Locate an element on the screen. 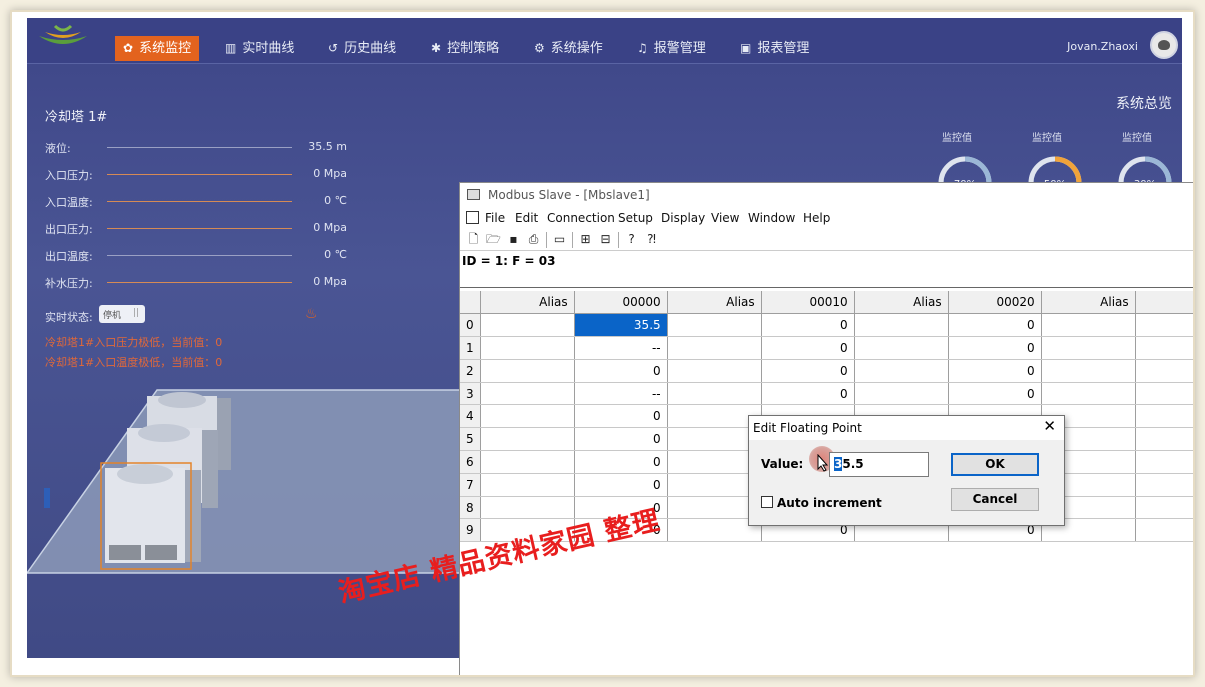 This screenshot has width=1205, height=687. column-header: 00020 is located at coordinates (995, 303).